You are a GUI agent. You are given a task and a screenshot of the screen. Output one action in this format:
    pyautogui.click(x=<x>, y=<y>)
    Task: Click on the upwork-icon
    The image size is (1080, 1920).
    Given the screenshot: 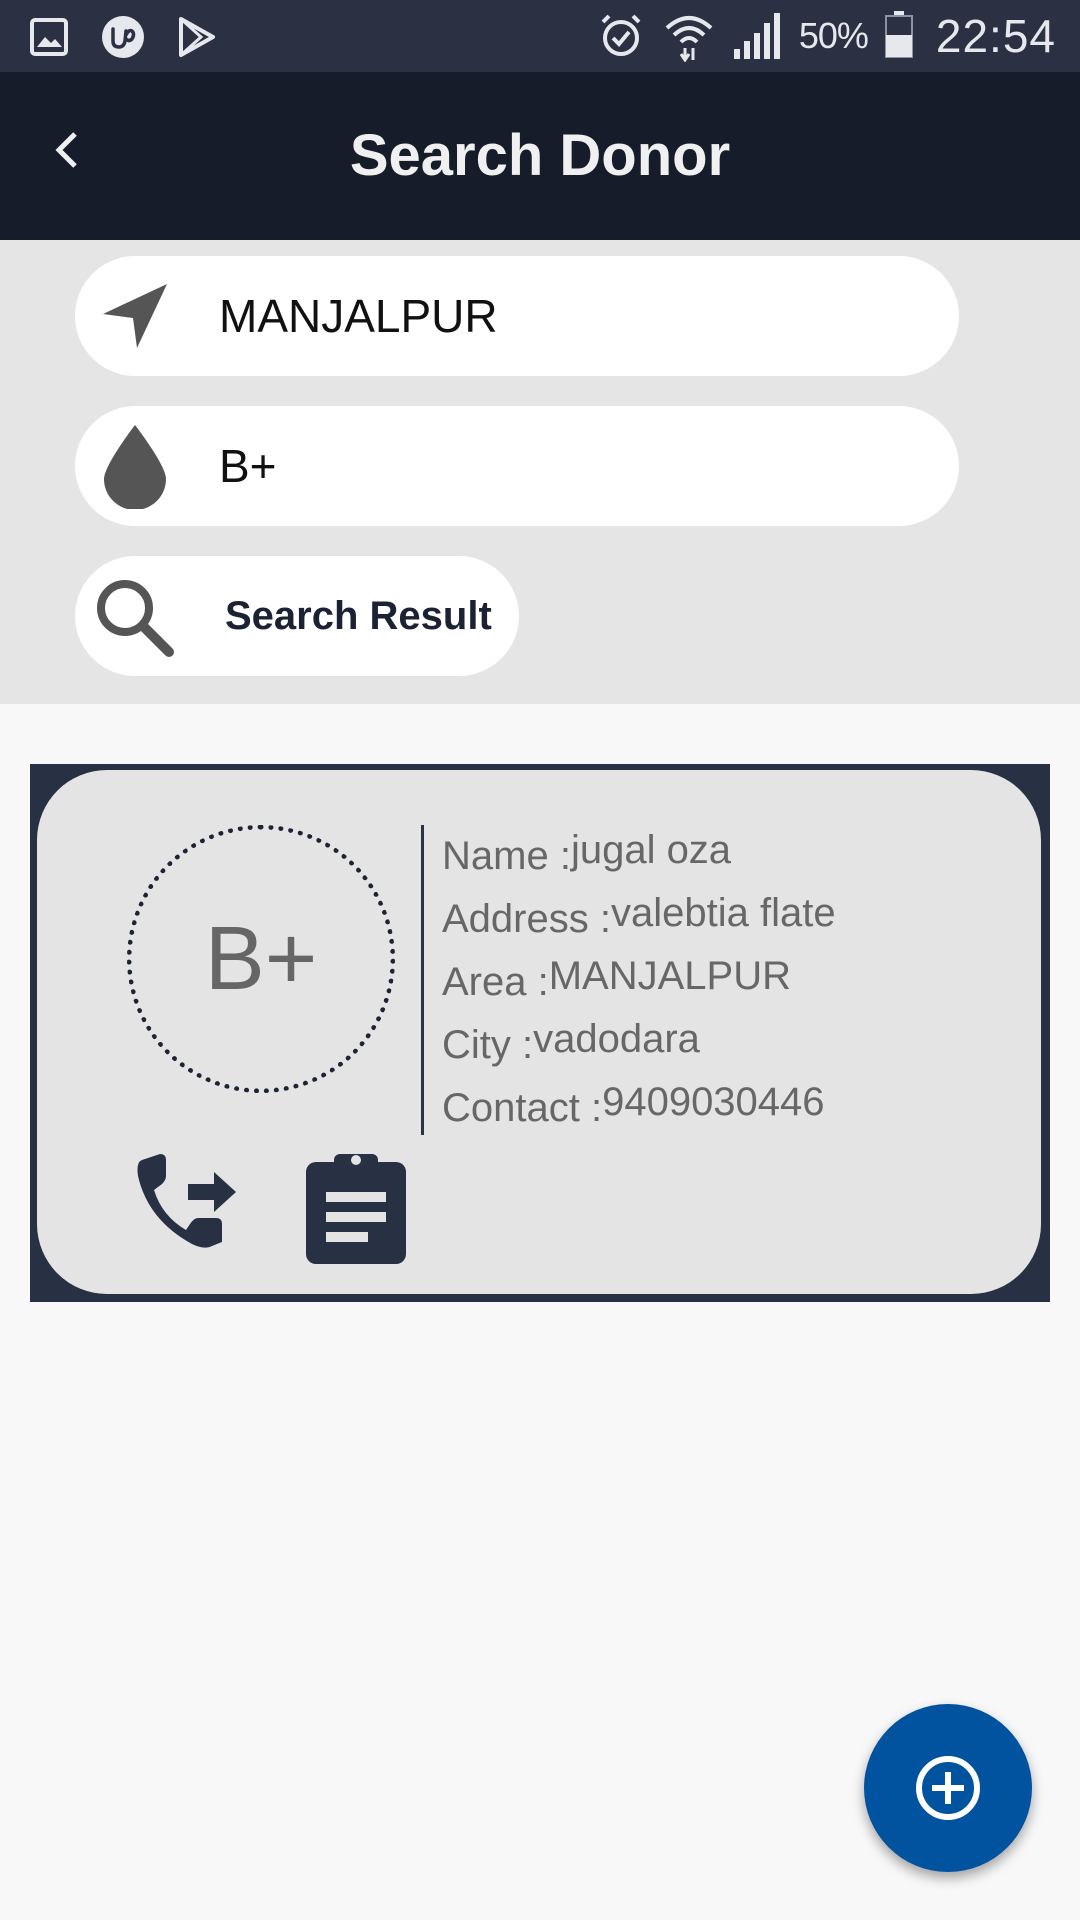 What is the action you would take?
    pyautogui.click(x=123, y=37)
    